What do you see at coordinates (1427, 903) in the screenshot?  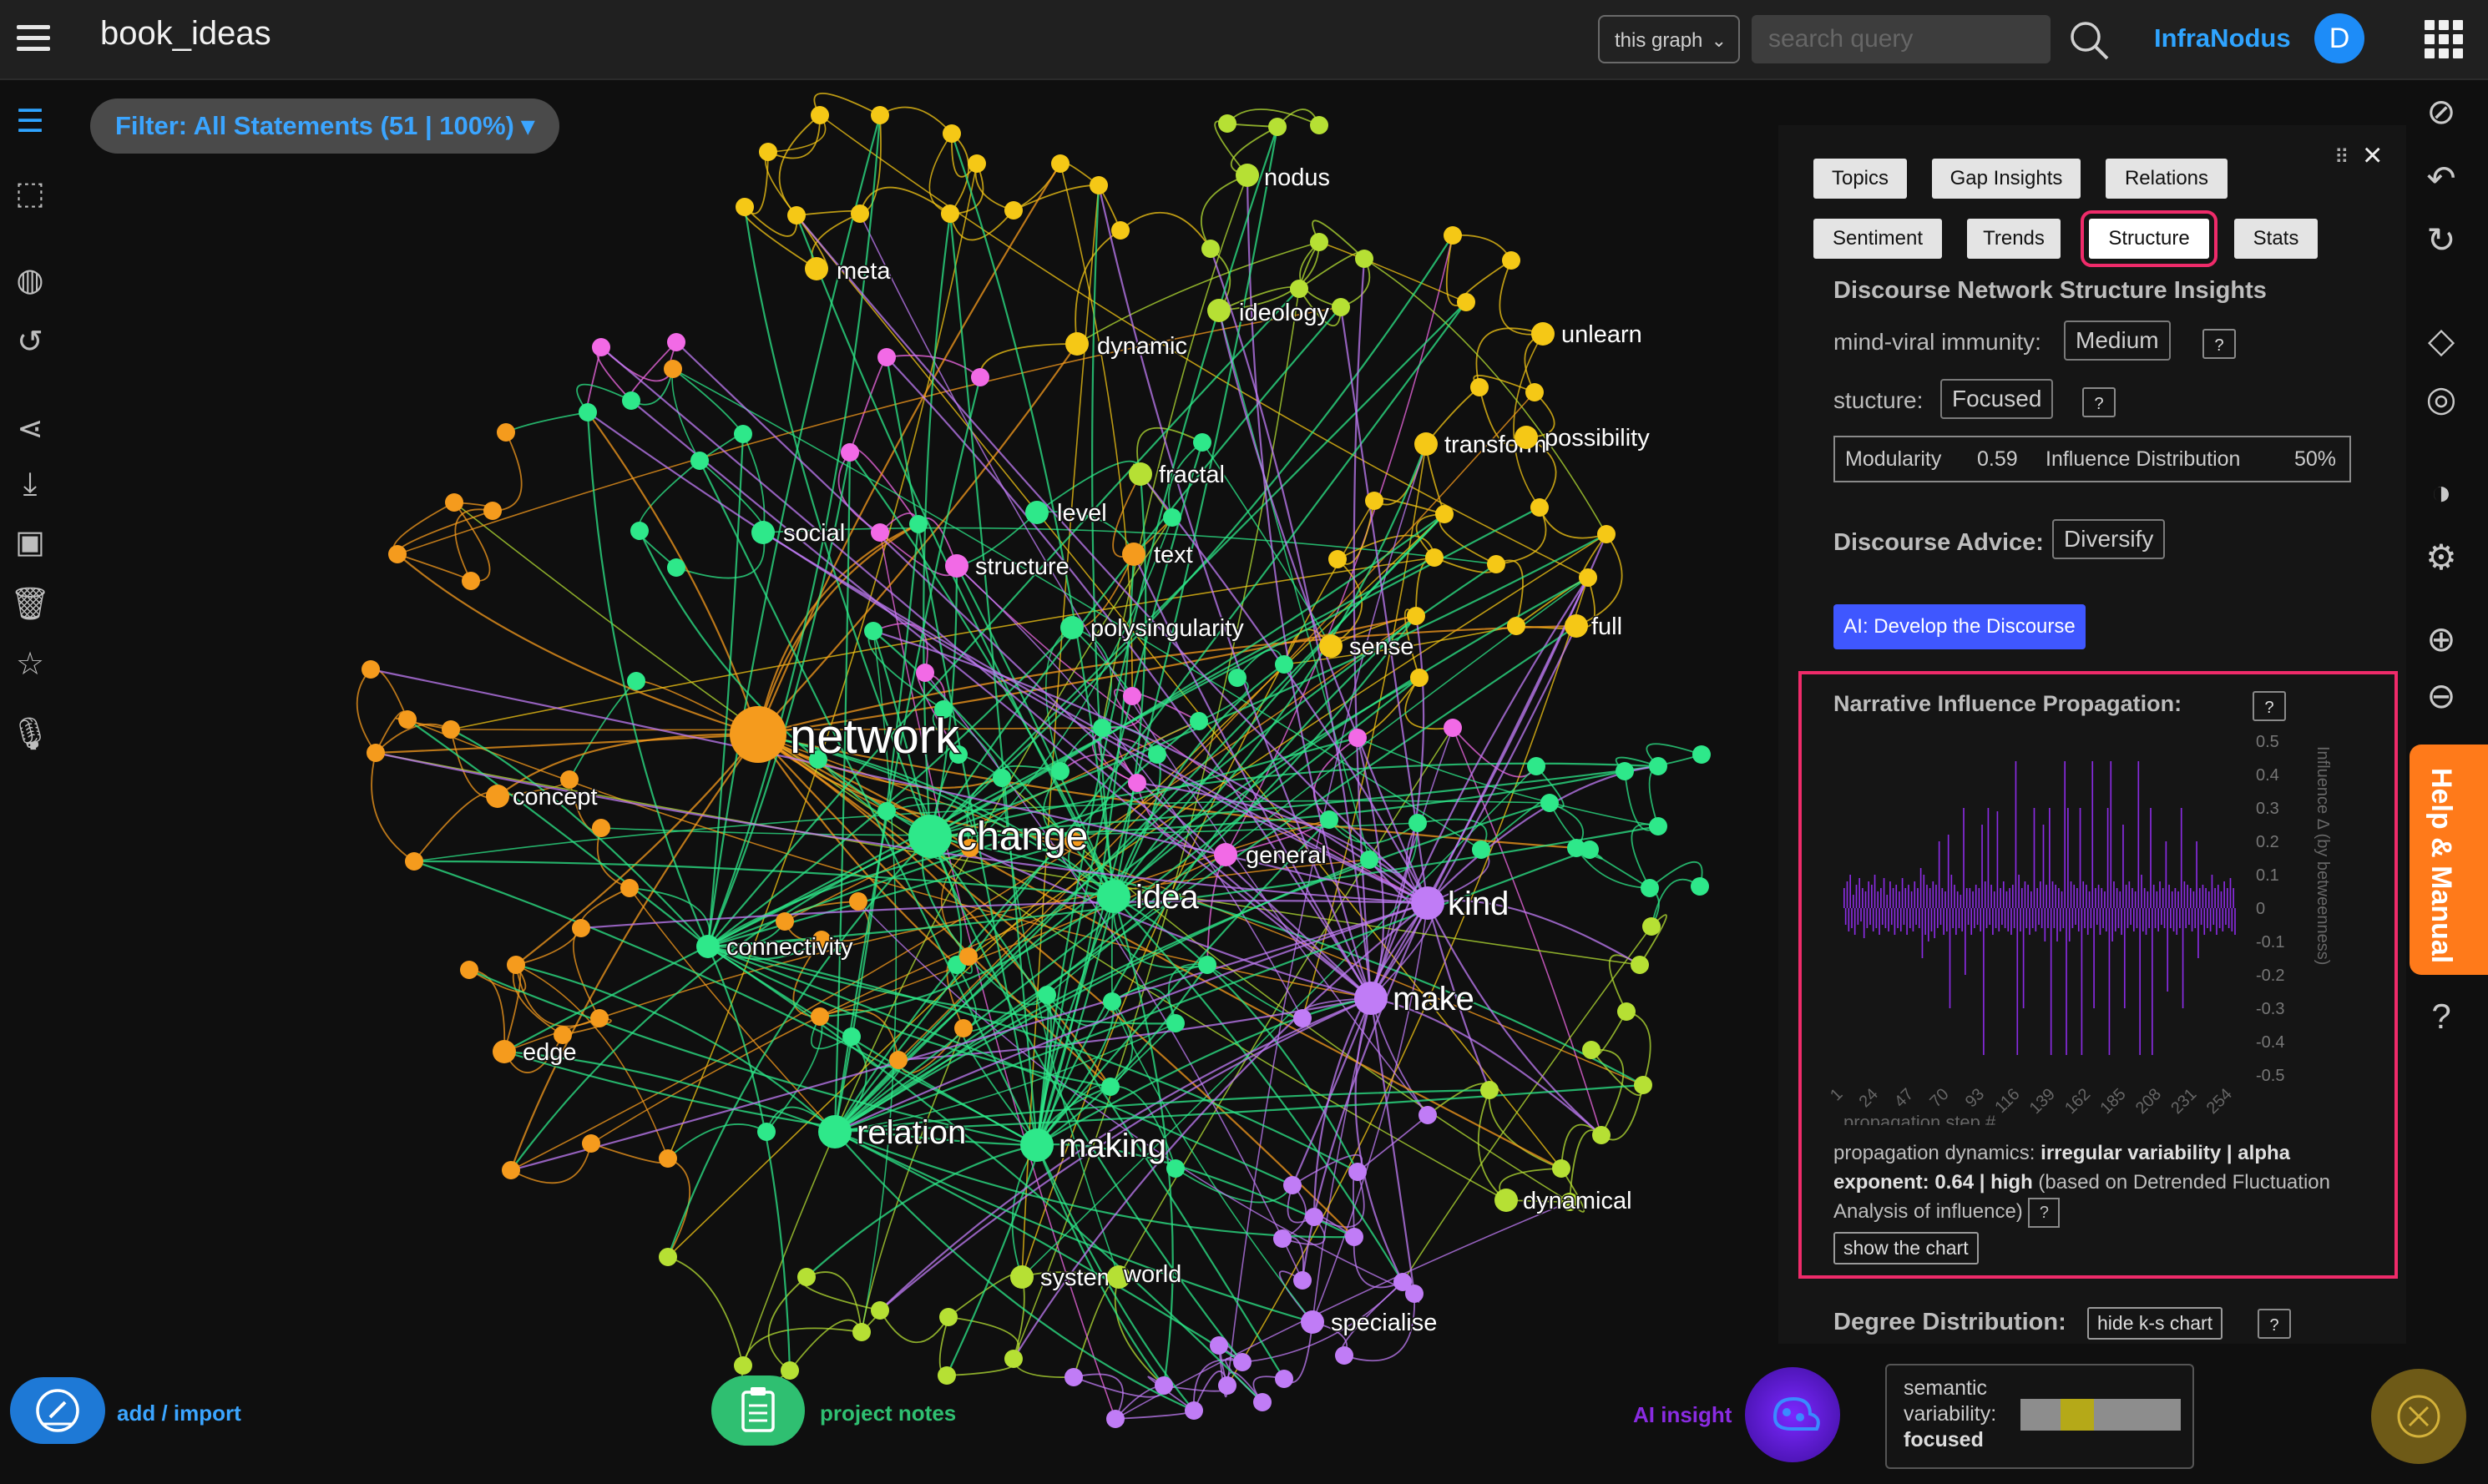 I see `node-kind` at bounding box center [1427, 903].